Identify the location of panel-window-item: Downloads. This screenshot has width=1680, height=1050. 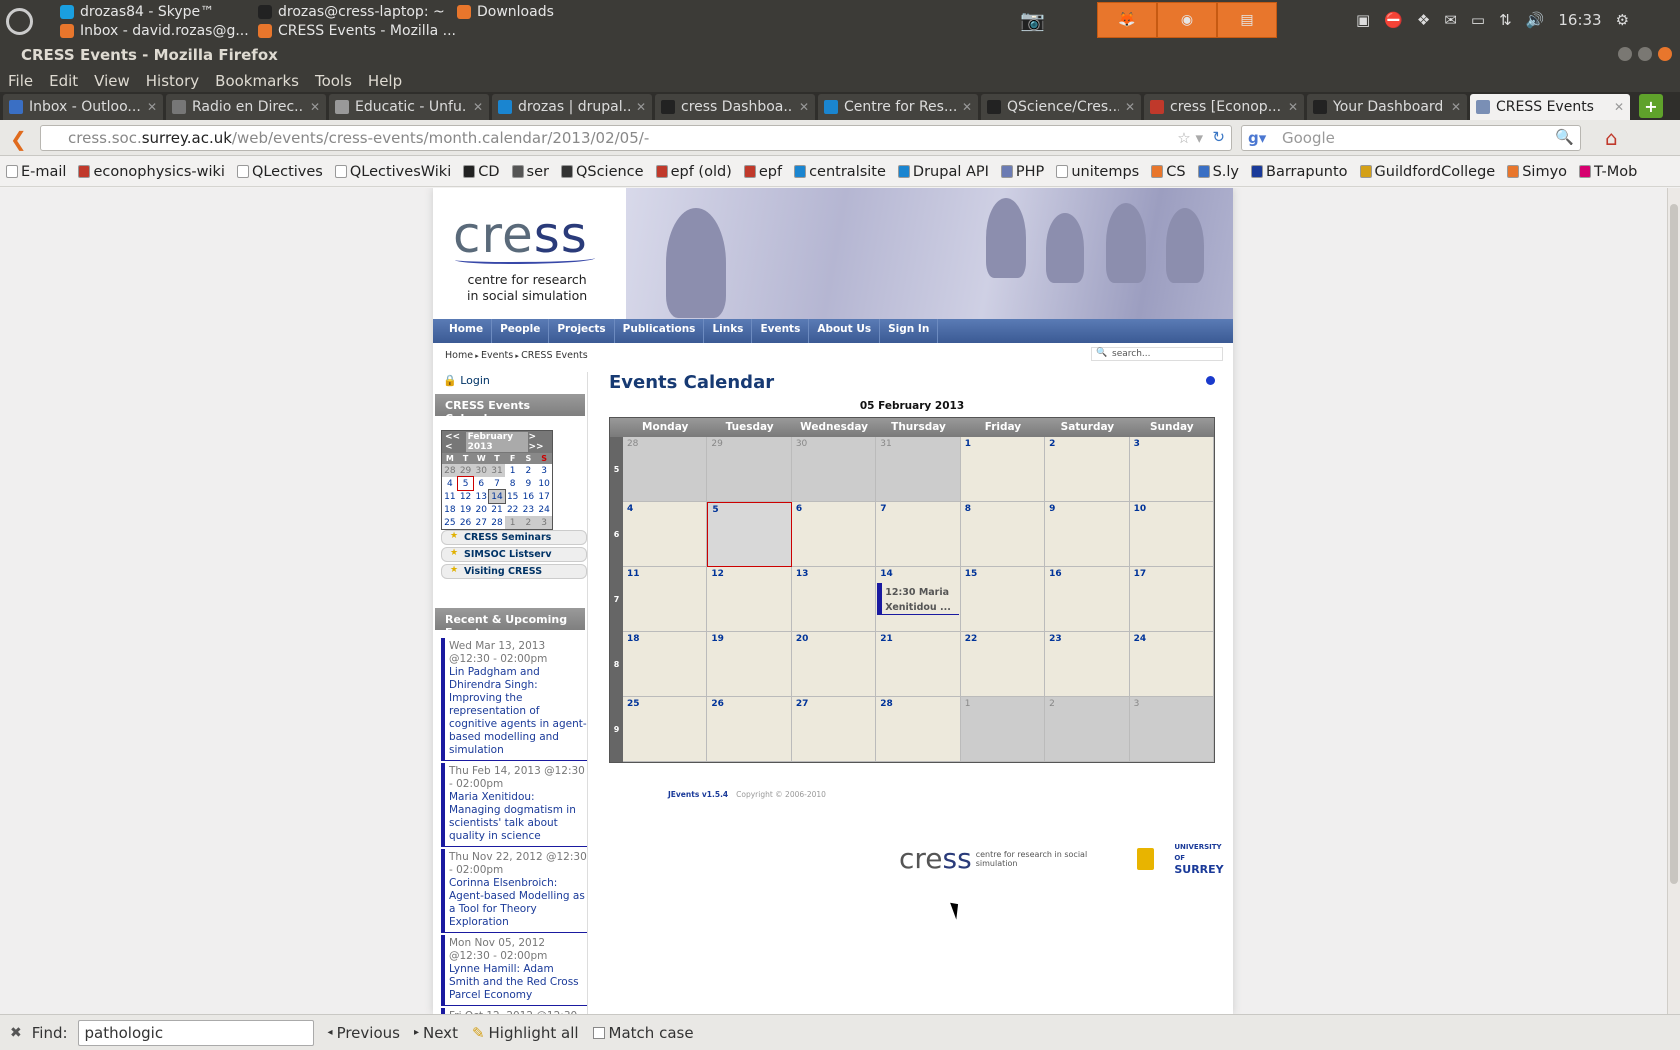
(505, 12).